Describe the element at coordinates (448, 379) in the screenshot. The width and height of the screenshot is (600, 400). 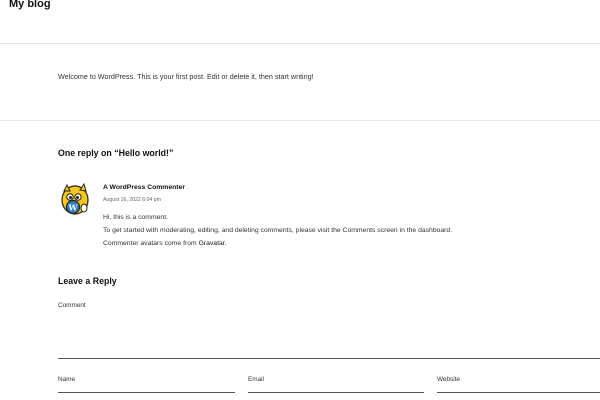
I see `website-label: Website` at that location.